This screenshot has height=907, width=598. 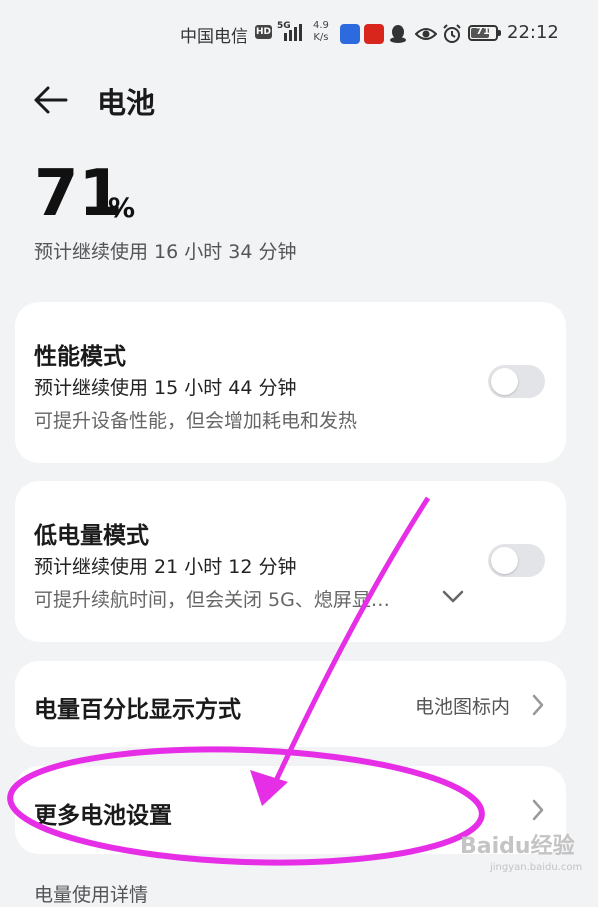 What do you see at coordinates (293, 32) in the screenshot?
I see `signal-icon` at bounding box center [293, 32].